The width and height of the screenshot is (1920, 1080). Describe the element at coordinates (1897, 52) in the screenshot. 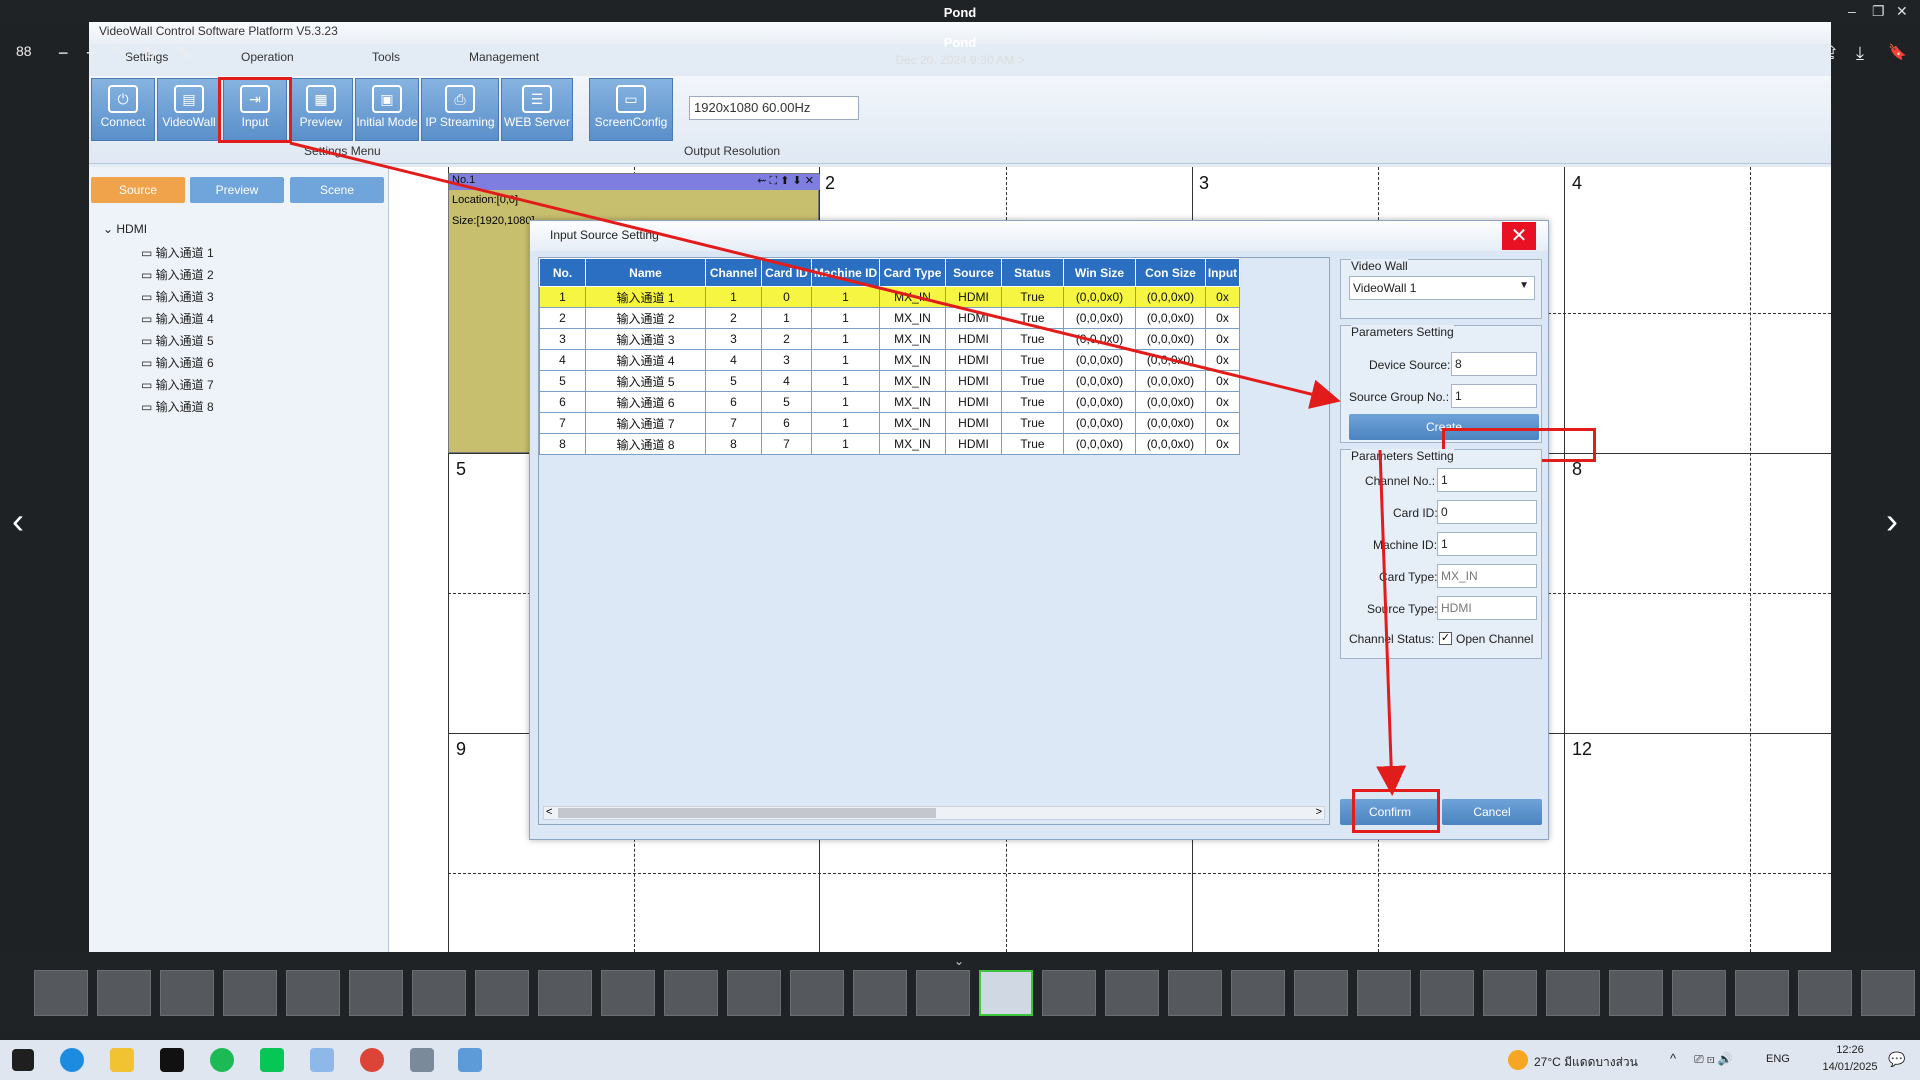

I see `bookmark-icon: 🔖` at that location.